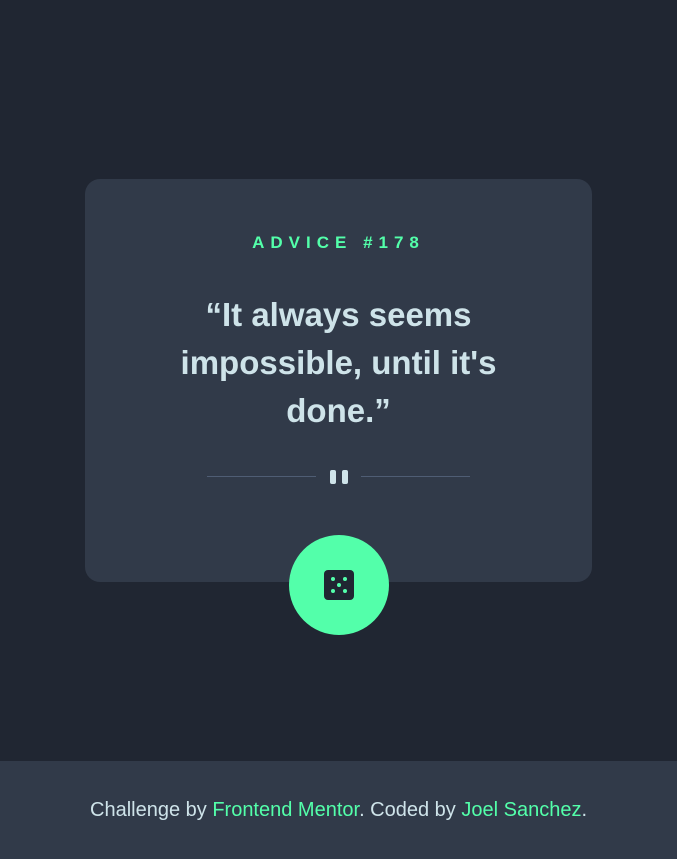  I want to click on footer-suffix: ., so click(584, 810).